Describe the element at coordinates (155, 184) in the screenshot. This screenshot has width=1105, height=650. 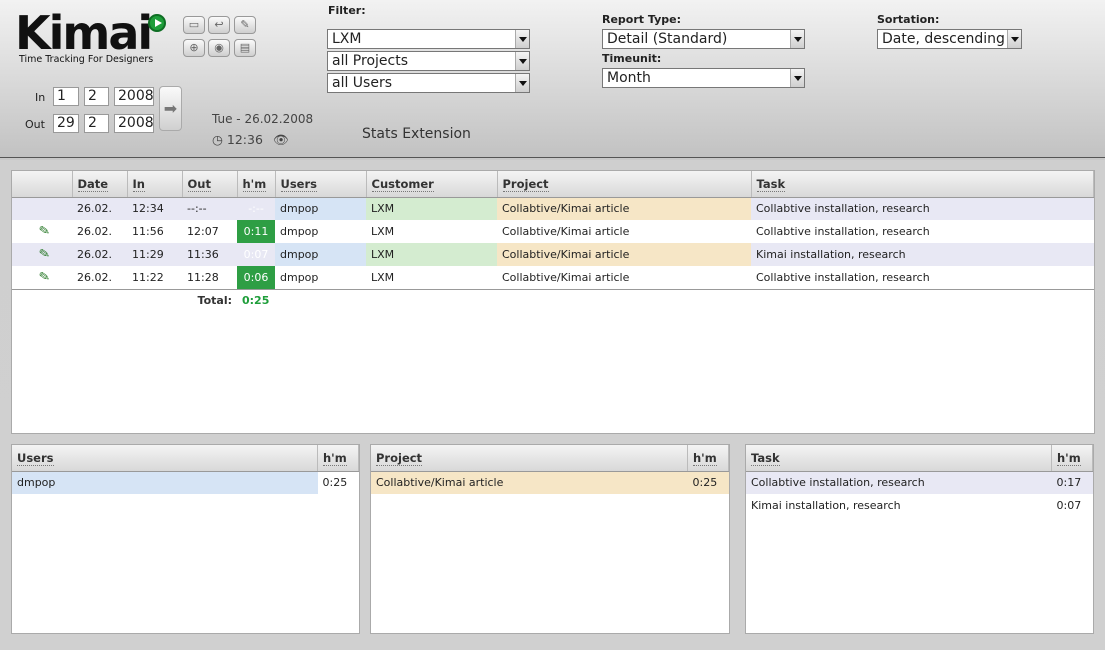
I see `col-in: In` at that location.